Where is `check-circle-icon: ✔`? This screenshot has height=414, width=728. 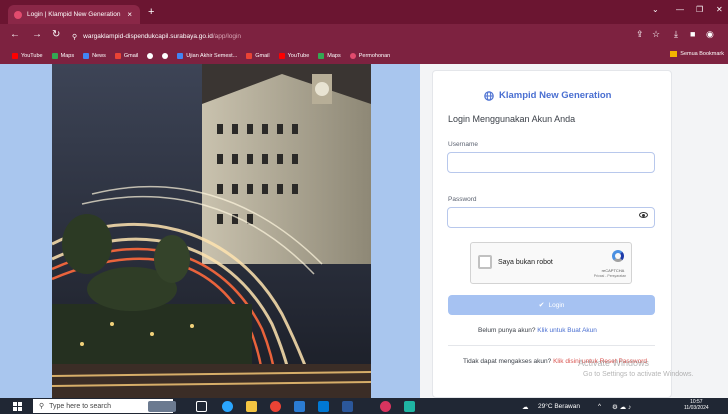 check-circle-icon: ✔ is located at coordinates (541, 305).